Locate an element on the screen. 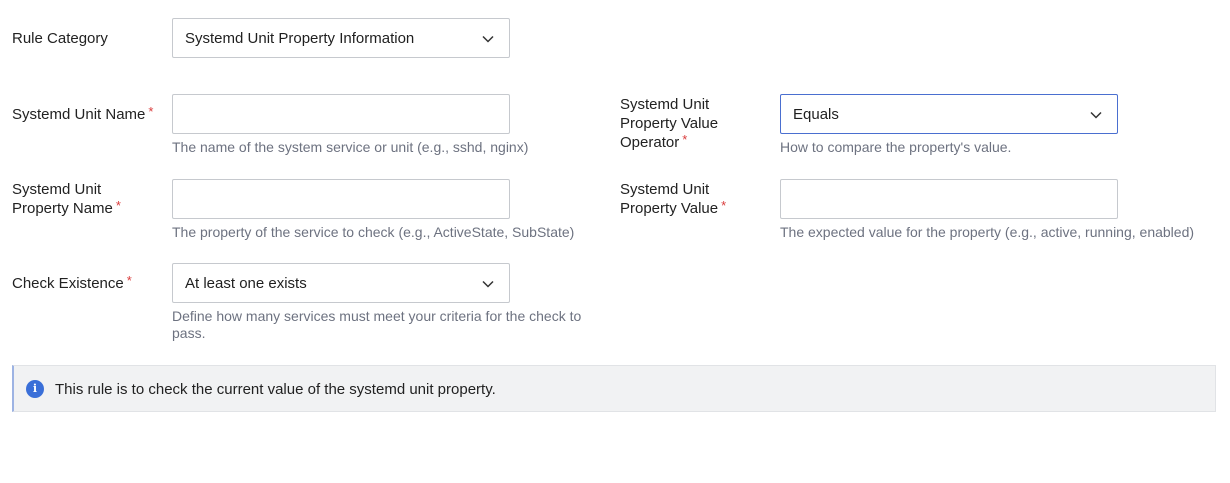  check-existence-value: At least one exists is located at coordinates (246, 283).